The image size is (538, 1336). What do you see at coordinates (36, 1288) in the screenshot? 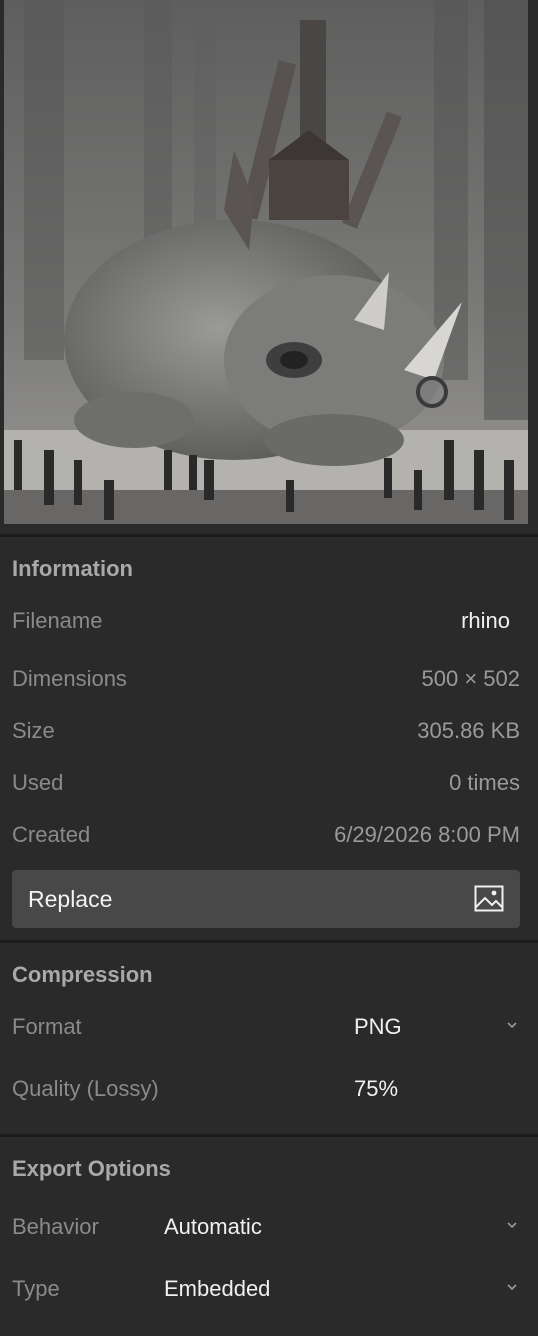
I see `type-label: Type` at bounding box center [36, 1288].